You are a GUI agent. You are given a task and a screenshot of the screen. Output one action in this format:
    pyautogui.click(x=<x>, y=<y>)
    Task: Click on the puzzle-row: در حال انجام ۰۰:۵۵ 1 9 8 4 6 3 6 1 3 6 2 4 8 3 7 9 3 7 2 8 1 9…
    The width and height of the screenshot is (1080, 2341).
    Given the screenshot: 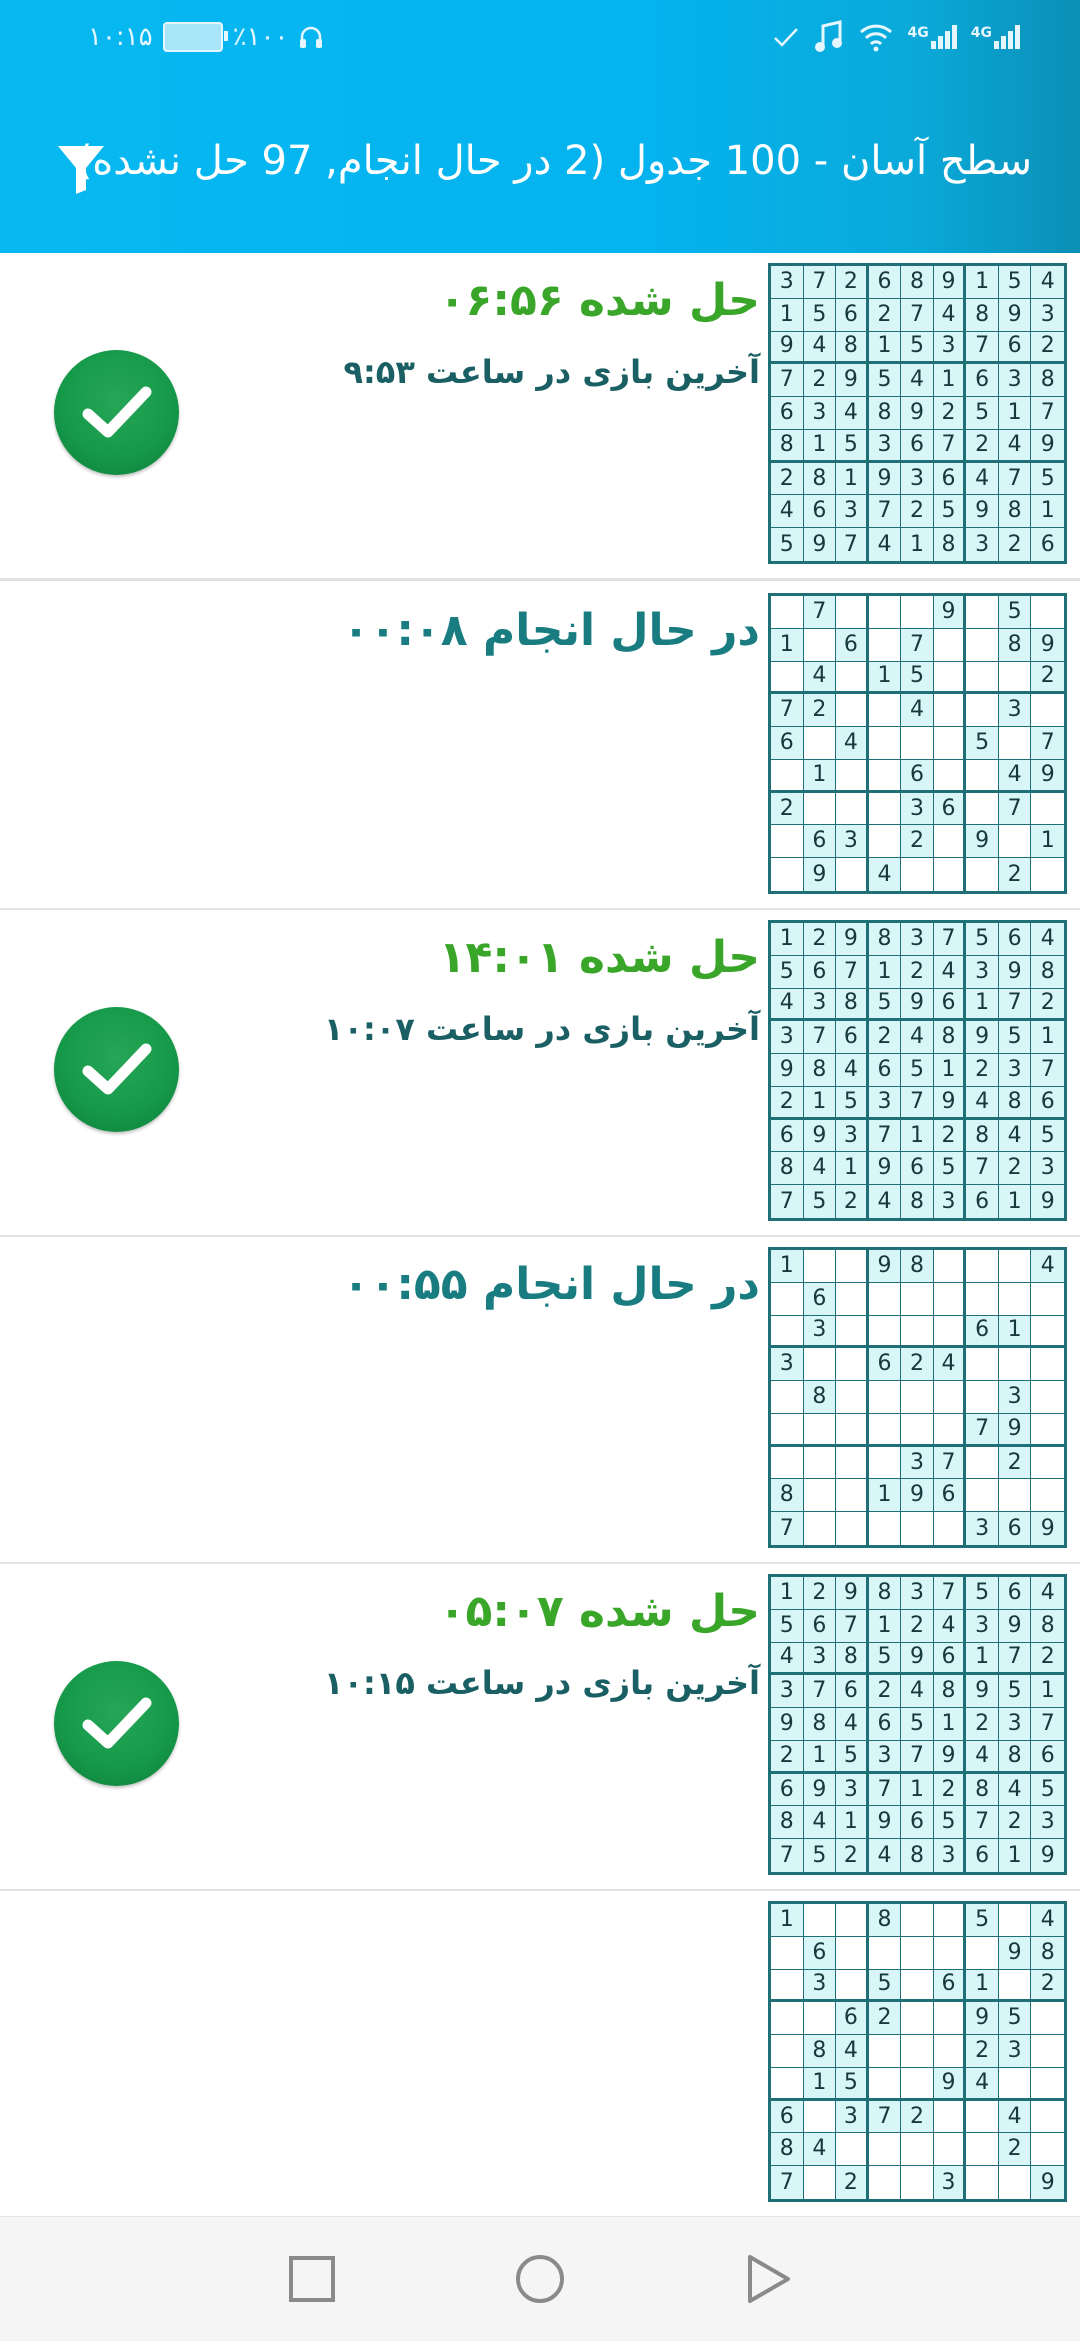 What is the action you would take?
    pyautogui.click(x=540, y=1401)
    